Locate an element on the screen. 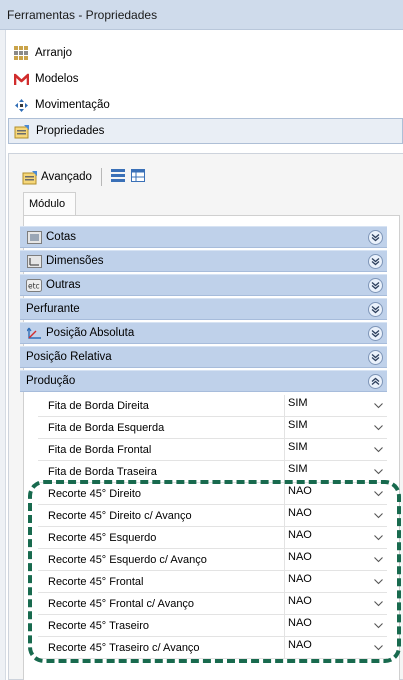 This screenshot has width=403, height=680. advanced-label: Avançado is located at coordinates (66, 177).